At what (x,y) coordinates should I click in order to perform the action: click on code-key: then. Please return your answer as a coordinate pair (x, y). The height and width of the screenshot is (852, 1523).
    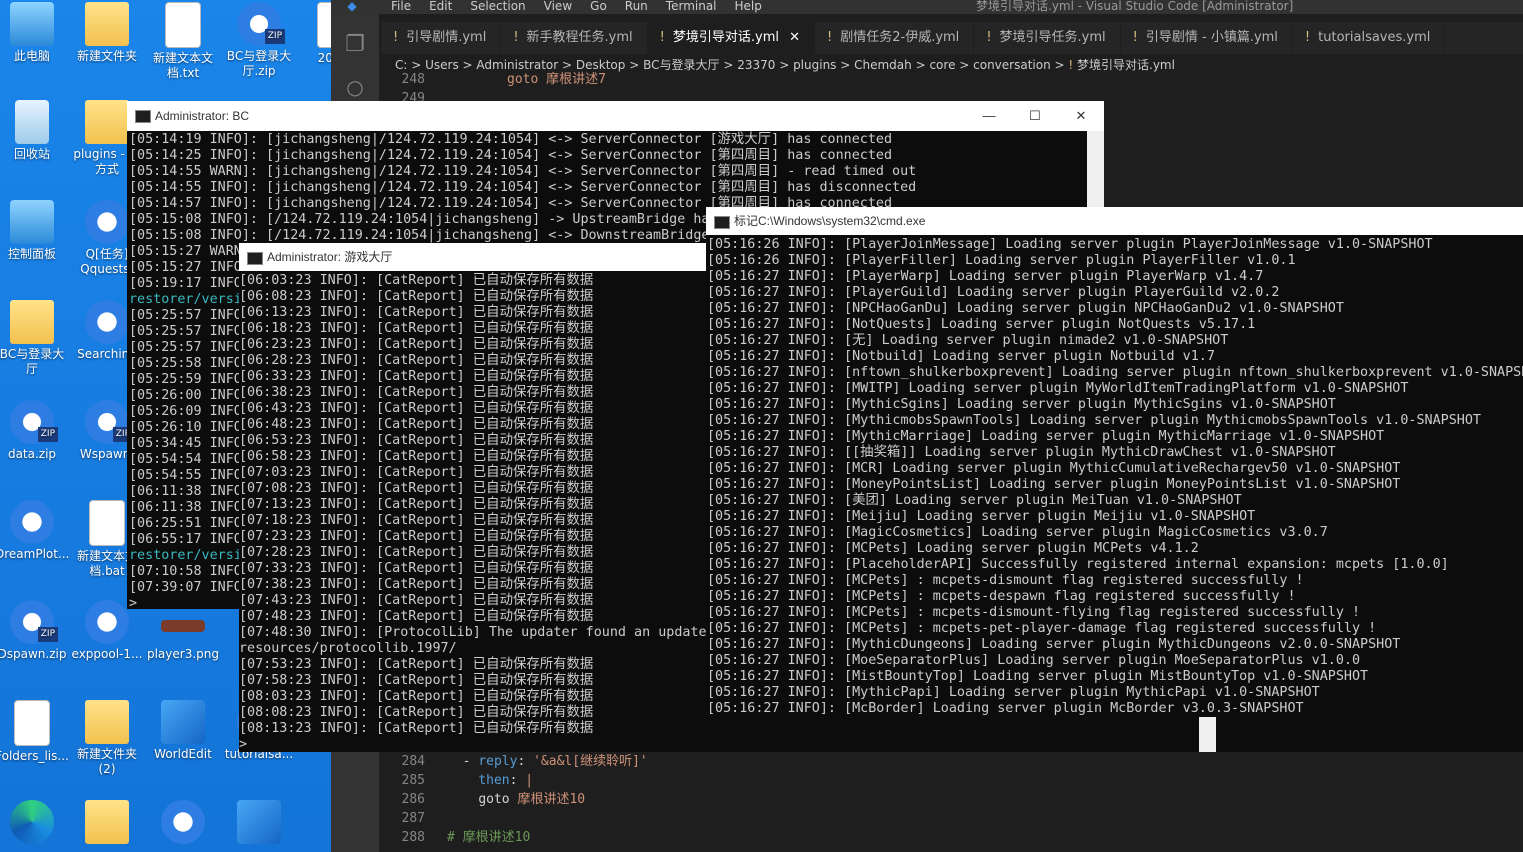
    Looking at the image, I should click on (494, 780).